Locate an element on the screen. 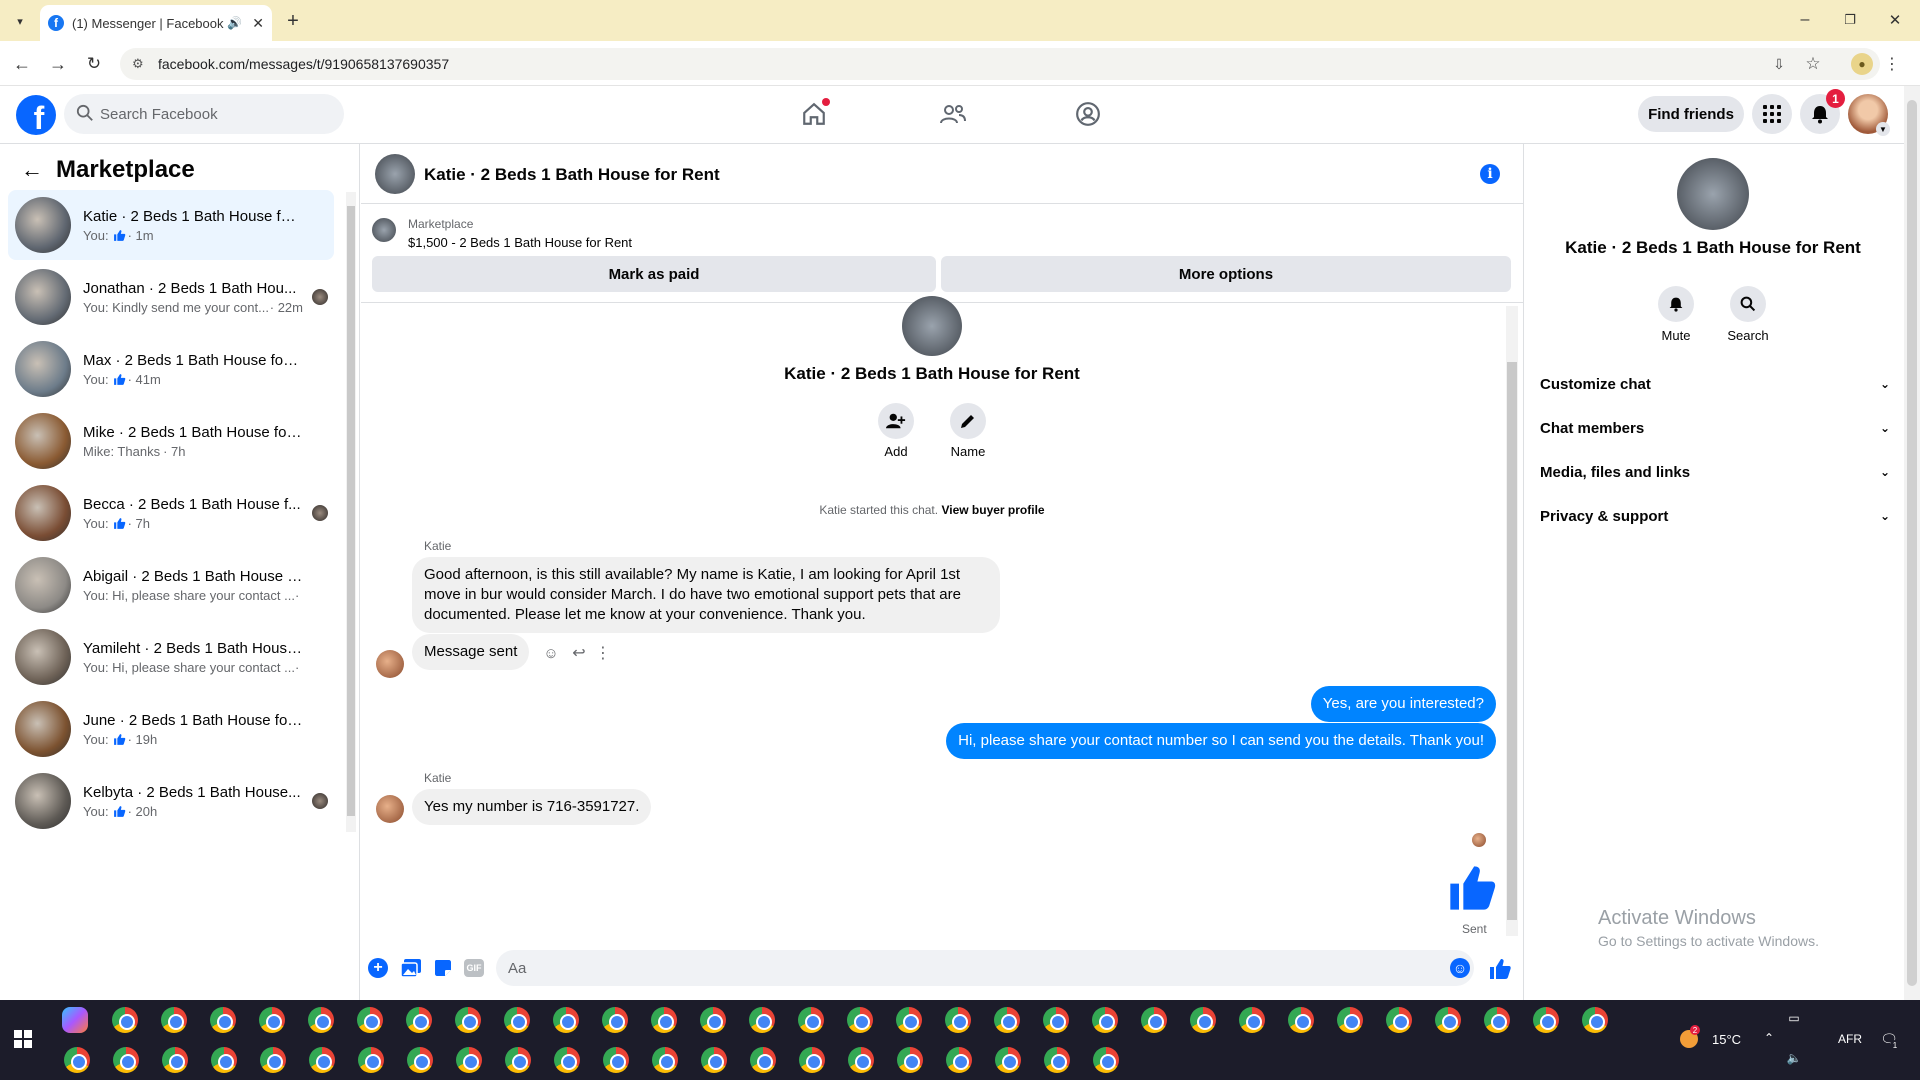 This screenshot has height=1080, width=1920. chat-scrollbar-thumb is located at coordinates (1512, 641).